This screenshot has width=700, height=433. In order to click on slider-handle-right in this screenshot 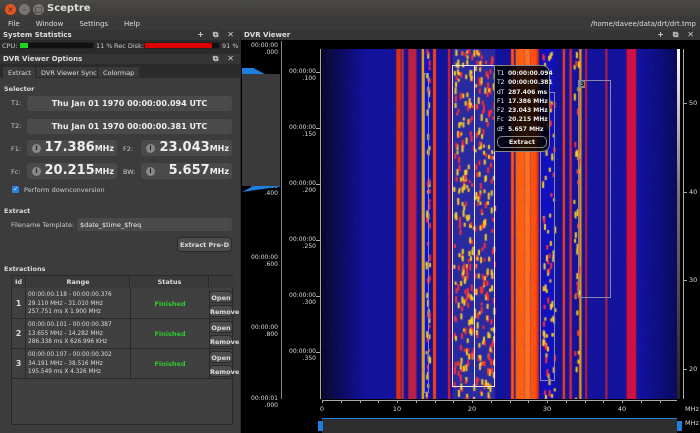, I will do `click(679, 426)`.